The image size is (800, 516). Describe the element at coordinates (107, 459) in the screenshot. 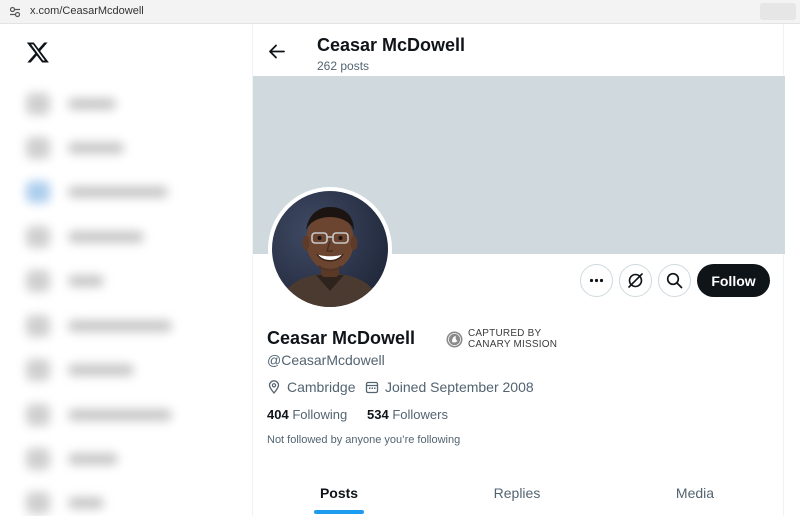

I see `sidebar-item-profile` at that location.